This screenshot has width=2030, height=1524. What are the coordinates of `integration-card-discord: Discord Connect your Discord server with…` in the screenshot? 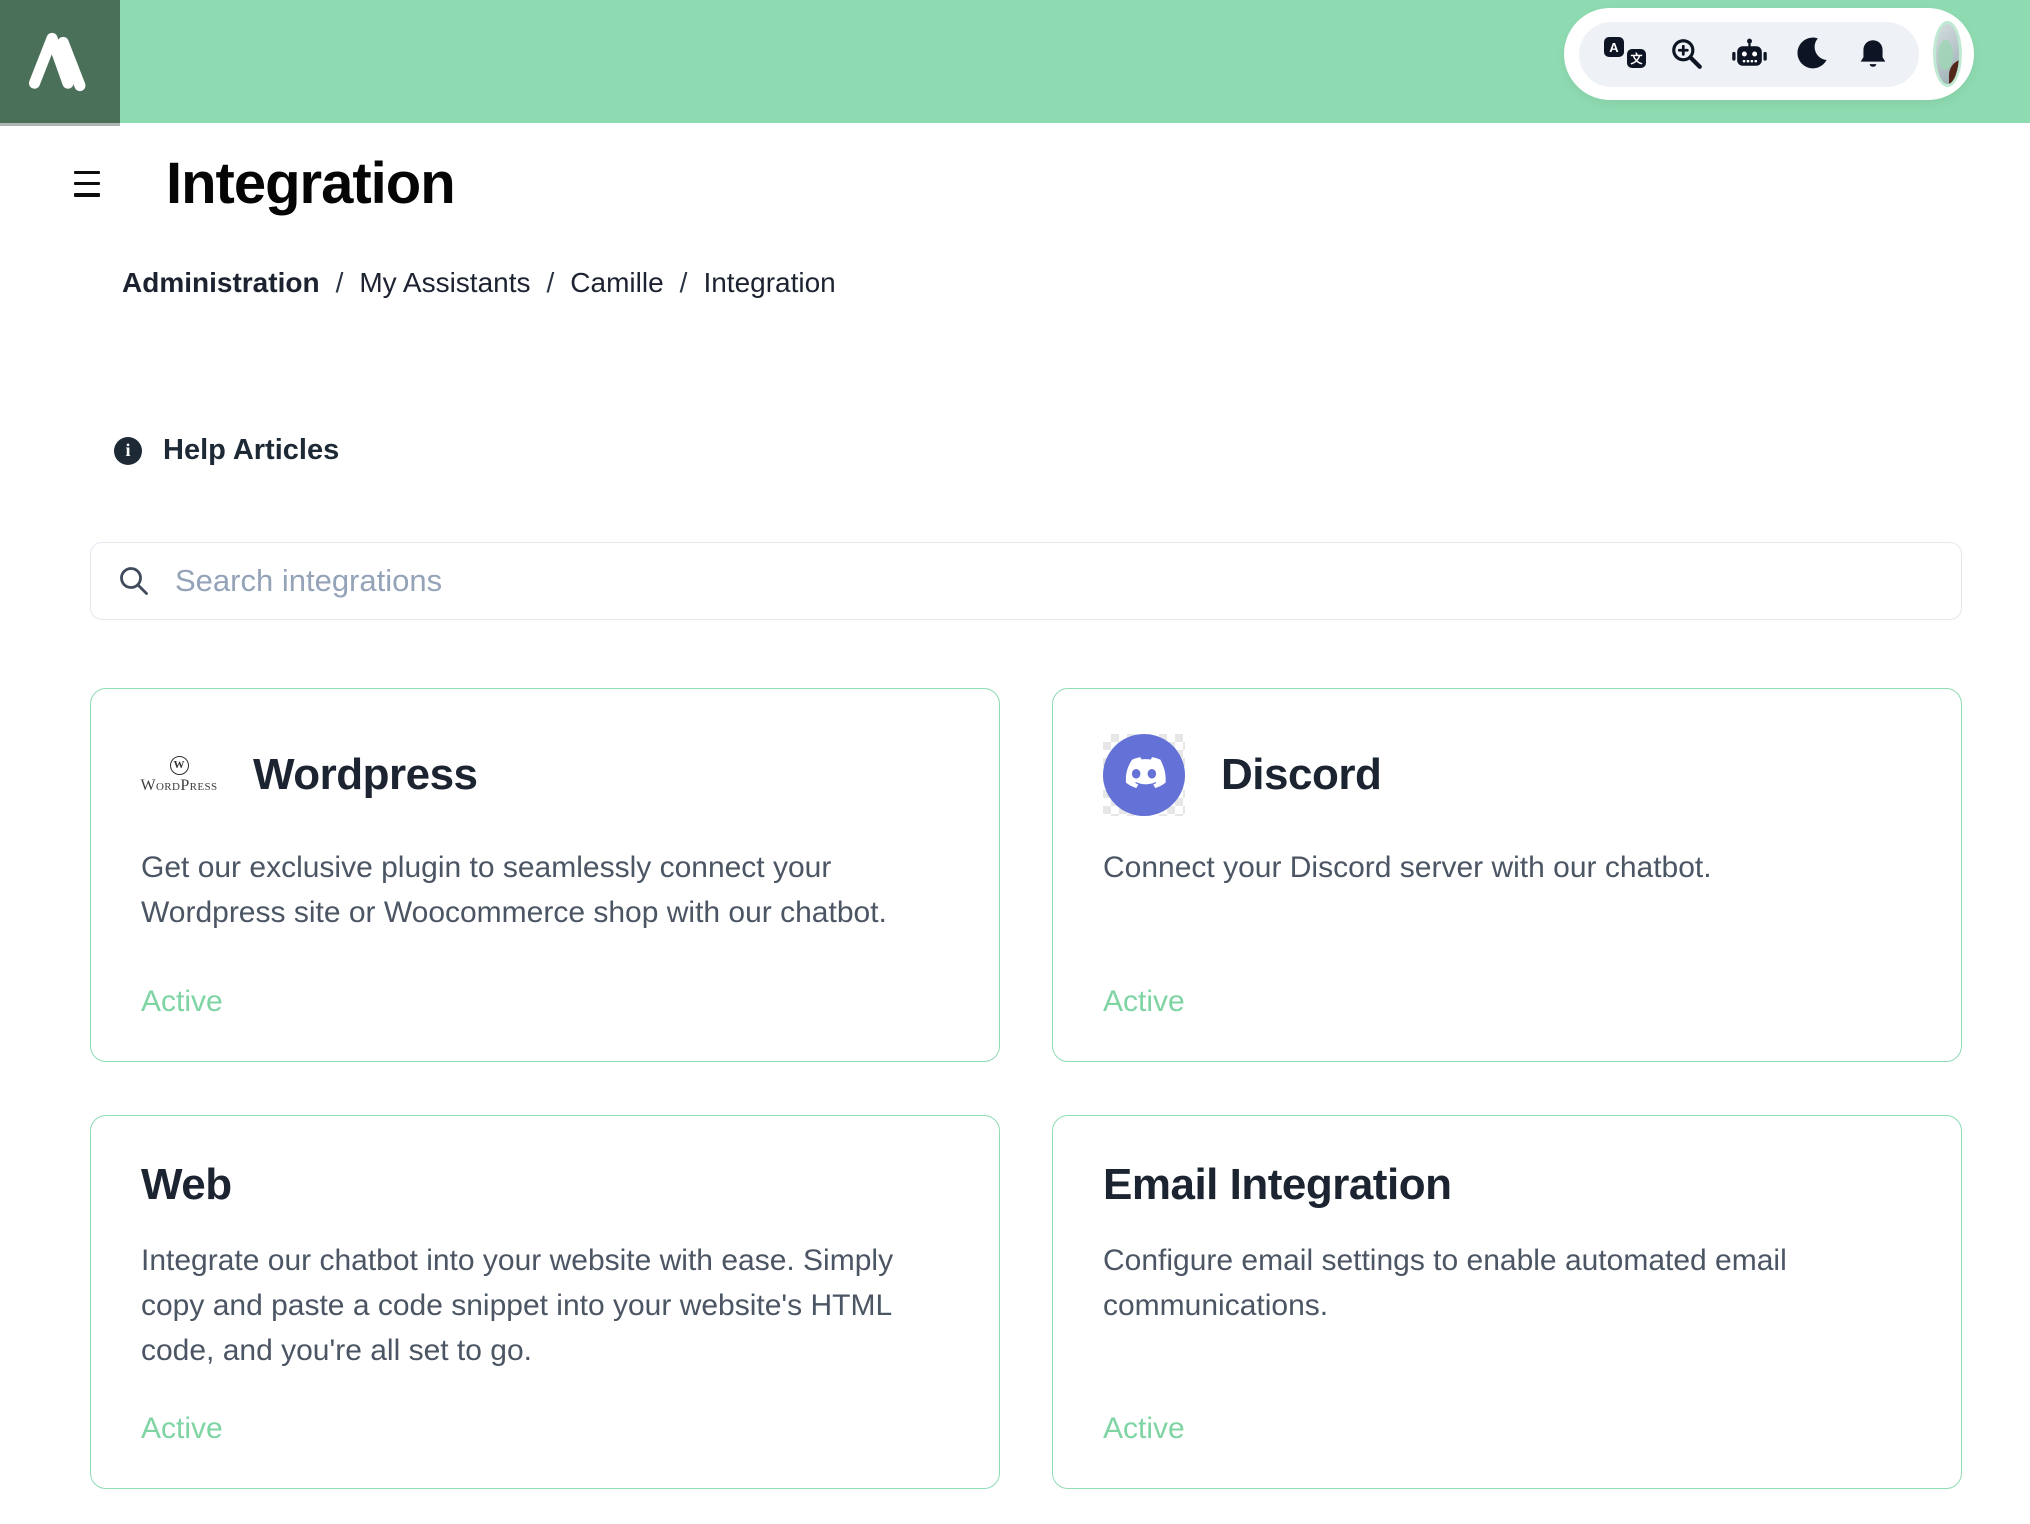 It's located at (1507, 875).